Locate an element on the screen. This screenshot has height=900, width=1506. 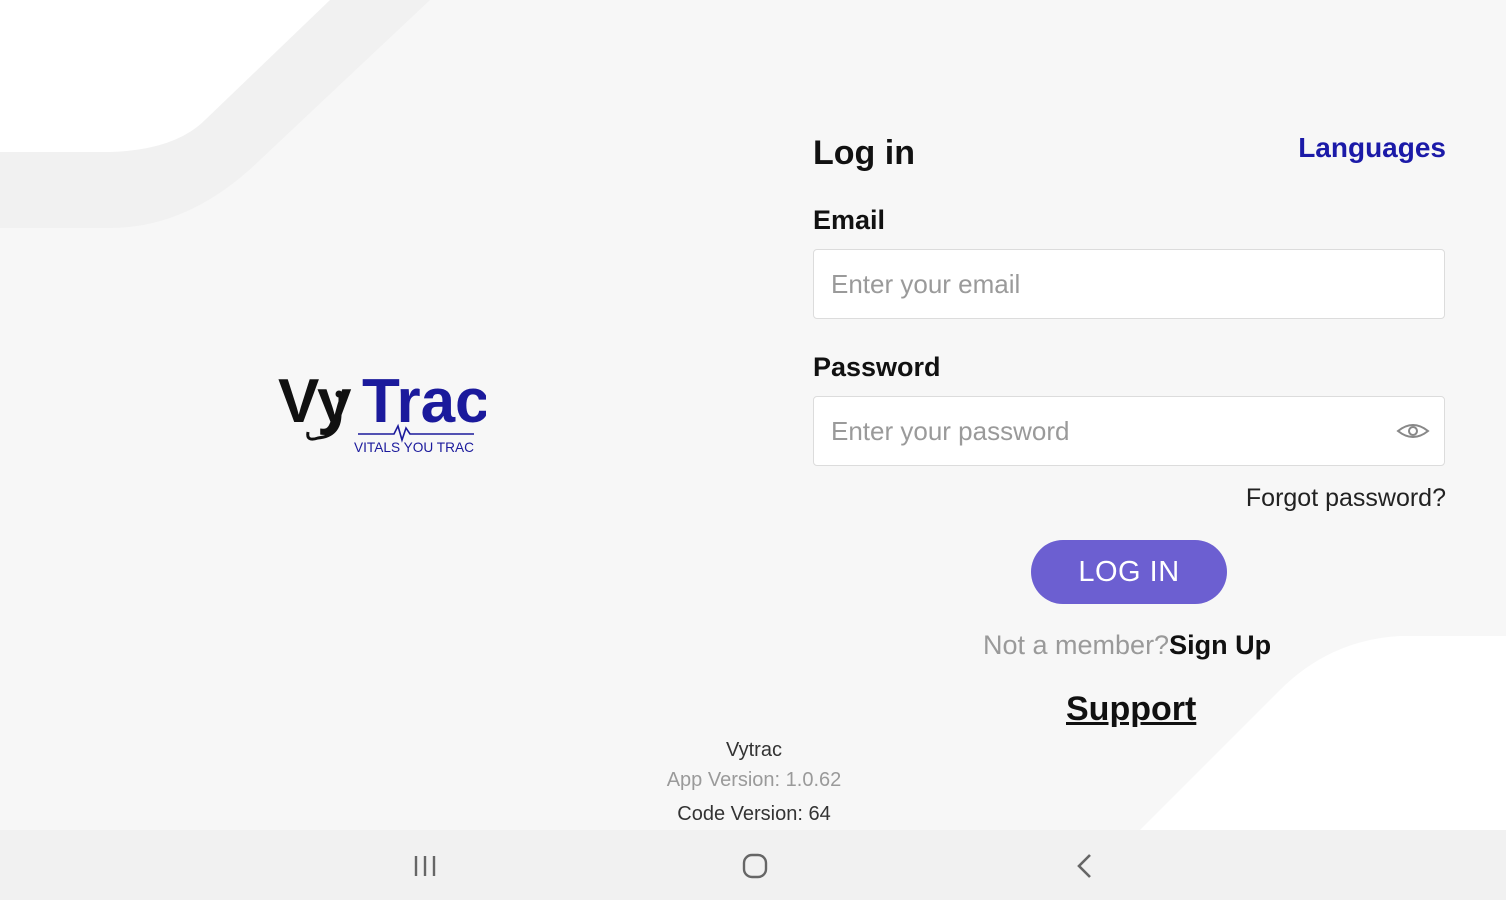
code-version: Code Version: 64 is located at coordinates (754, 814).